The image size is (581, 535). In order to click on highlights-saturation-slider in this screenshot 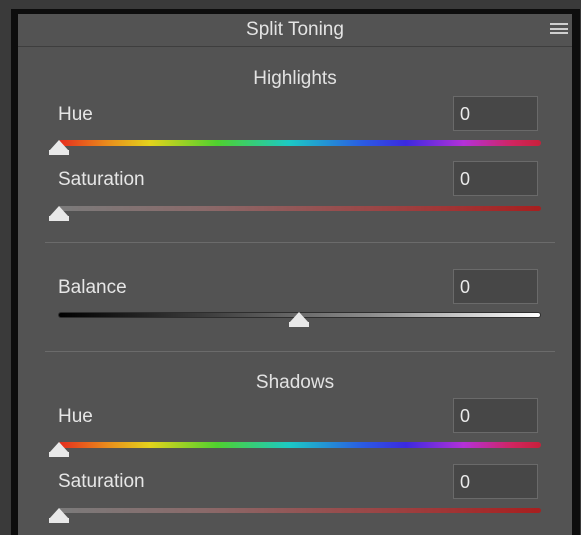, I will do `click(299, 208)`.